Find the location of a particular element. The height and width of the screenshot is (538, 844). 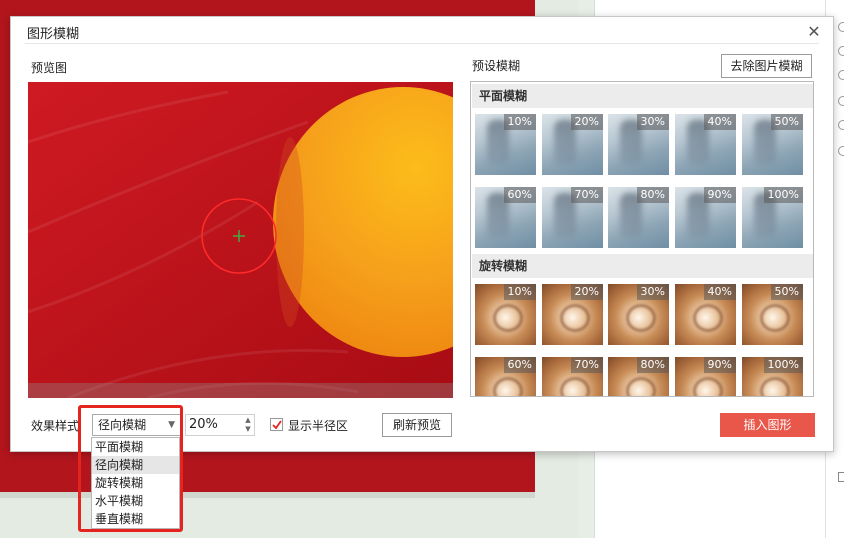

dialog-title: 图形模糊 is located at coordinates (53, 34).